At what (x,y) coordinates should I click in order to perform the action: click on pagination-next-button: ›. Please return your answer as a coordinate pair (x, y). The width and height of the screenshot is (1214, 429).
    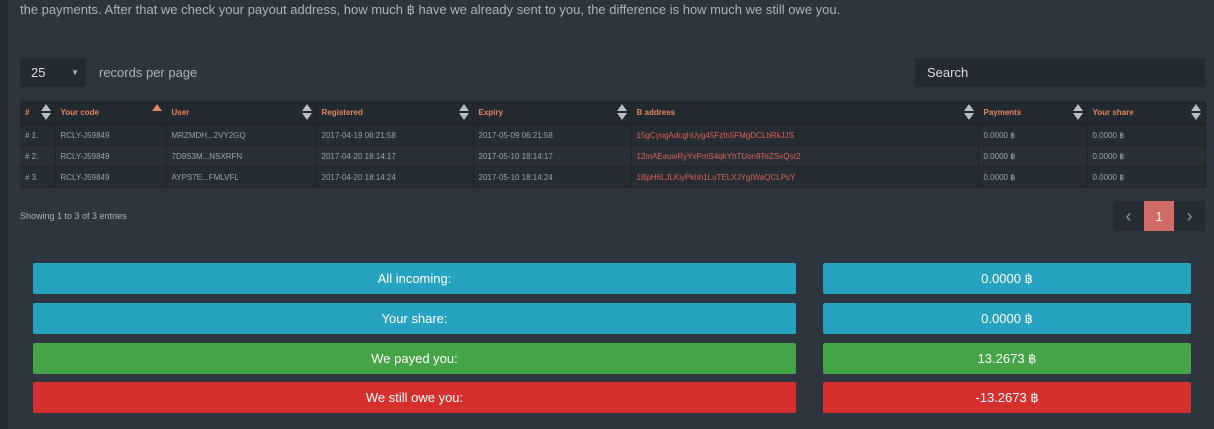
    Looking at the image, I should click on (1189, 216).